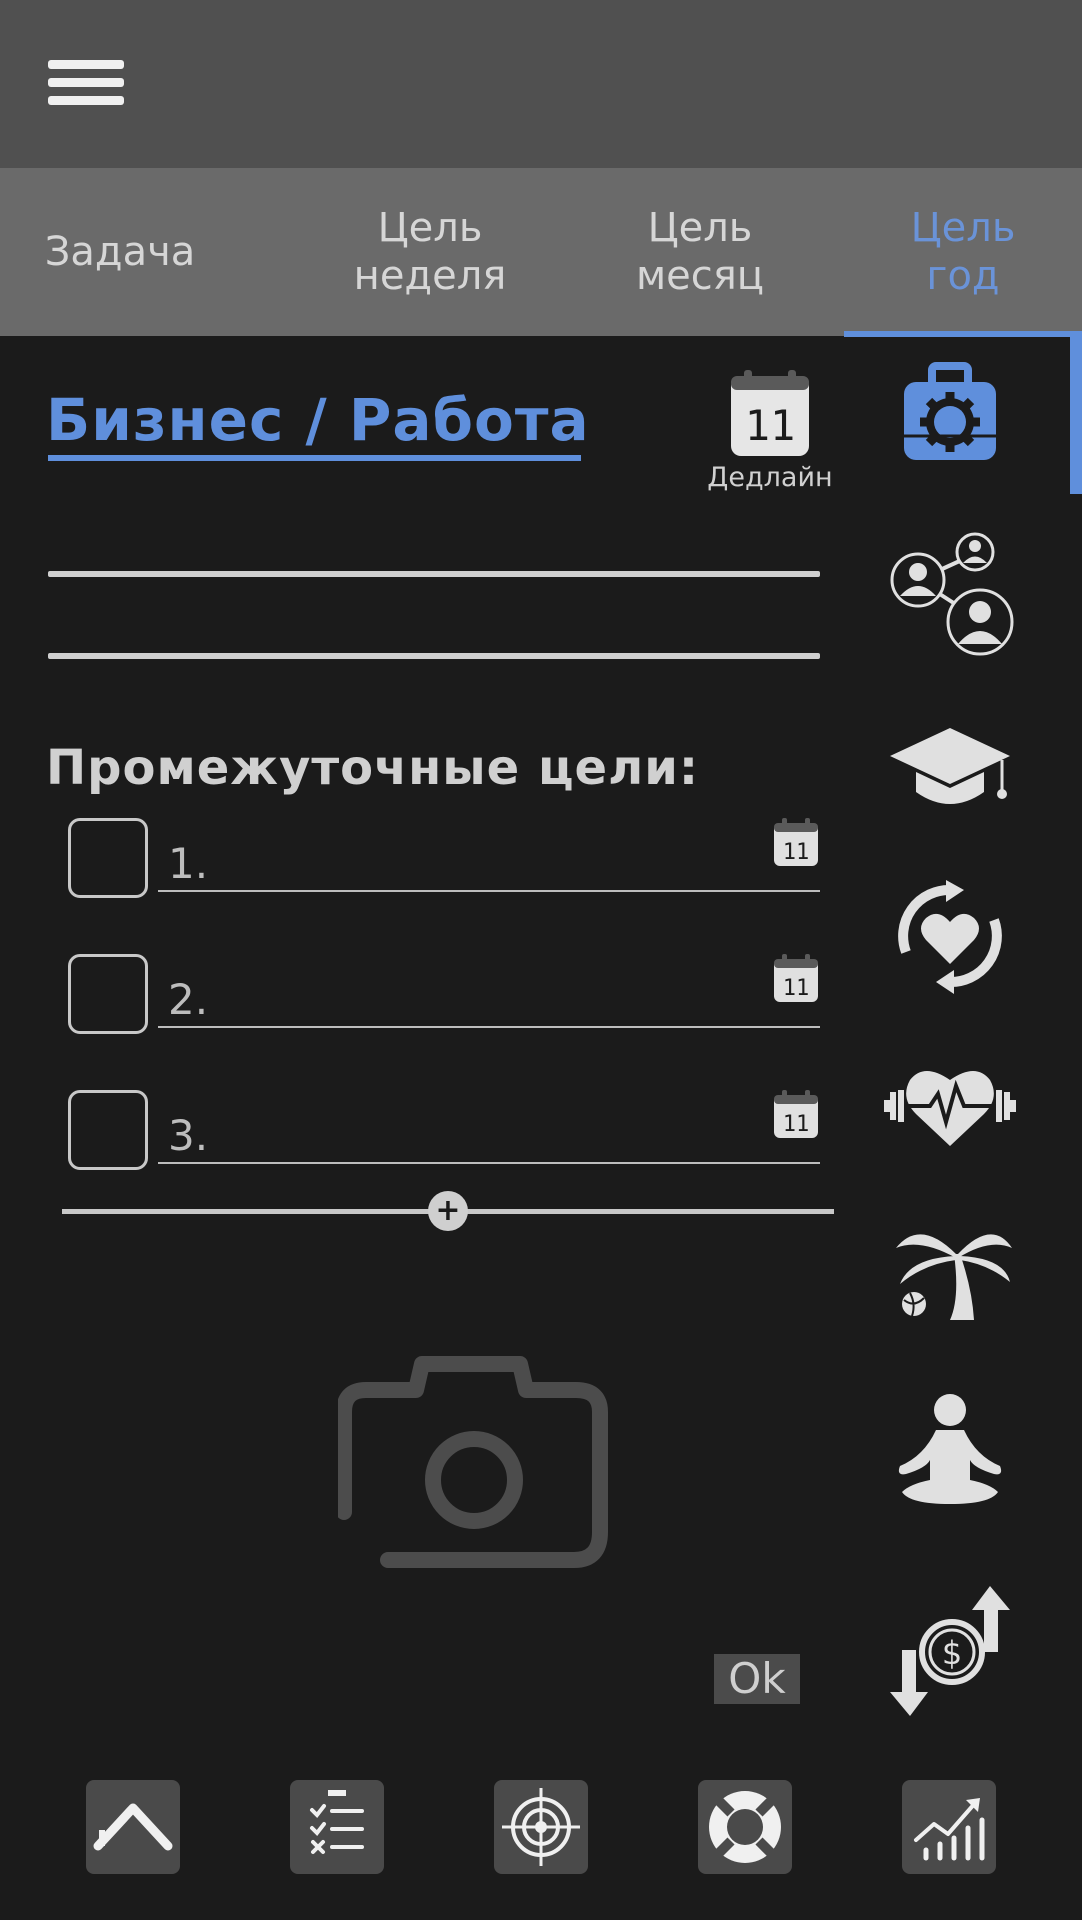 This screenshot has height=1920, width=1082. I want to click on business-briefcase-icon, so click(950, 420).